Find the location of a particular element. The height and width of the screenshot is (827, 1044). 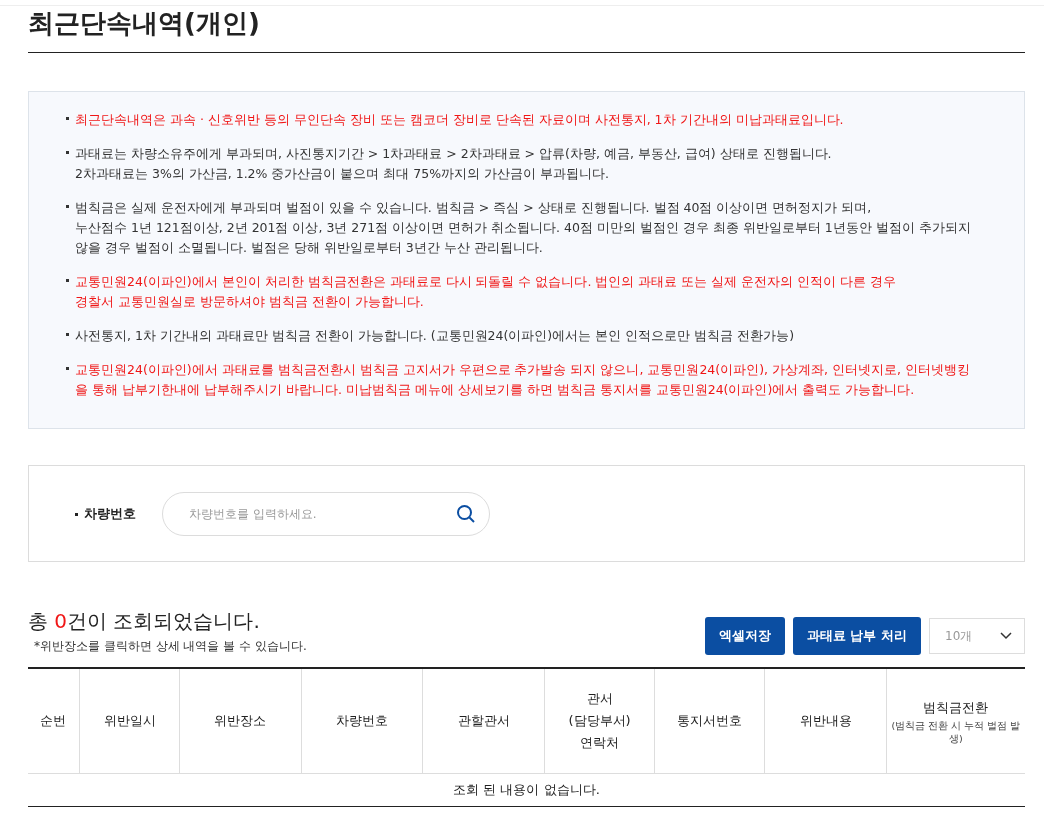

column-header: 통지서번호 is located at coordinates (709, 721).